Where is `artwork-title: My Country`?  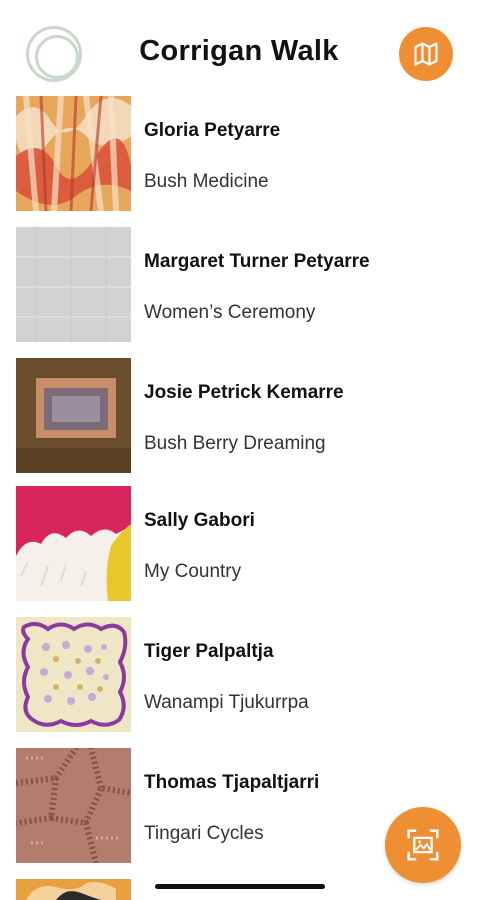 artwork-title: My Country is located at coordinates (193, 571).